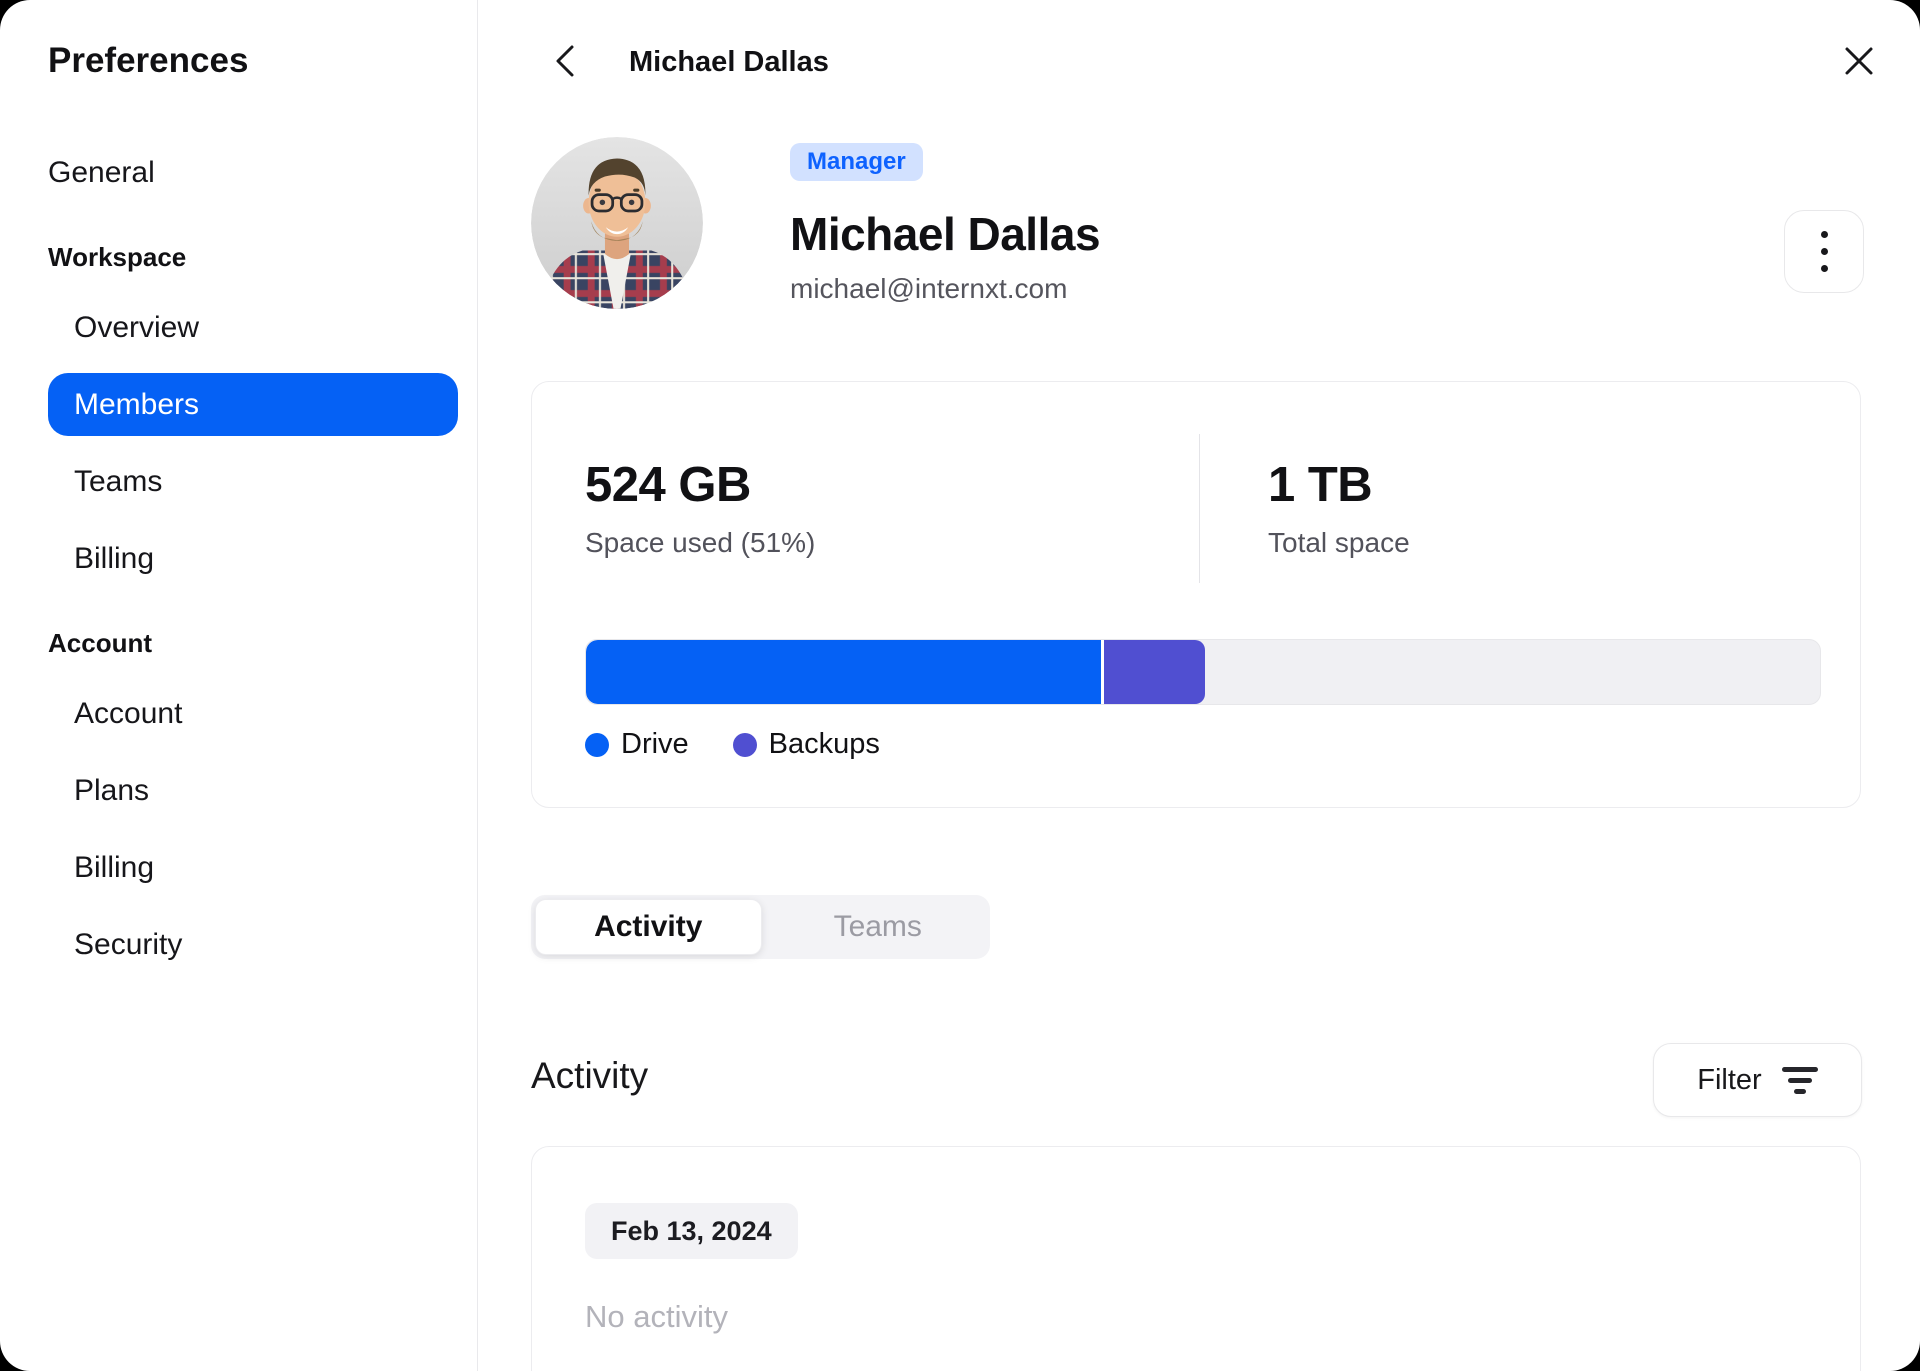 The image size is (1920, 1371). Describe the element at coordinates (253, 944) in the screenshot. I see `sidebar-item-security: Security` at that location.